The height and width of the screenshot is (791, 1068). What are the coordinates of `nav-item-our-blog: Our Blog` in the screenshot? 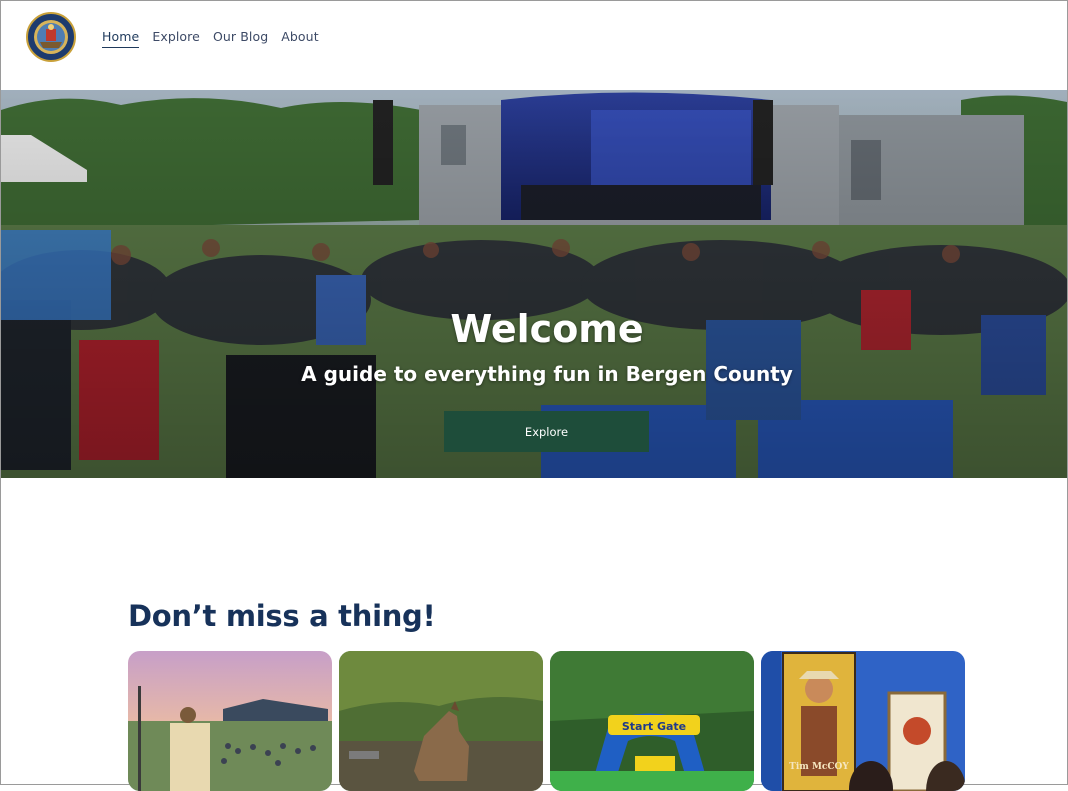 It's located at (240, 38).